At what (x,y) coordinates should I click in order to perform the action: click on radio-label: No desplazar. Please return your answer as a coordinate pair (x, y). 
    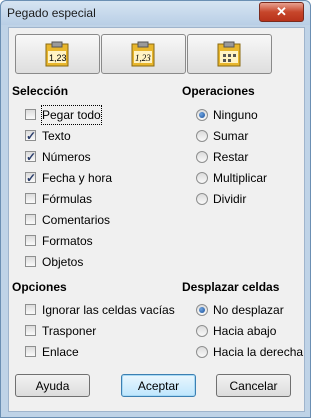
    Looking at the image, I should click on (248, 310).